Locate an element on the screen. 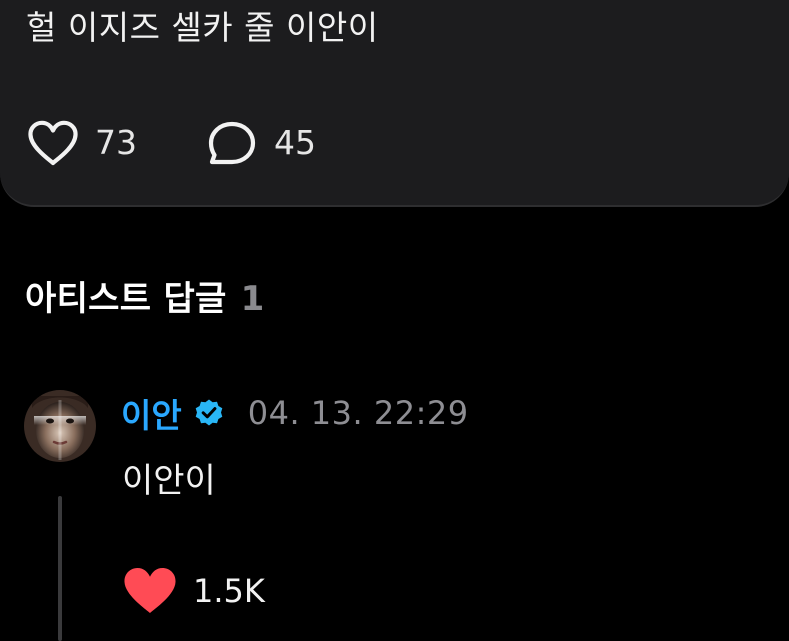  heart-filled-icon is located at coordinates (150, 590).